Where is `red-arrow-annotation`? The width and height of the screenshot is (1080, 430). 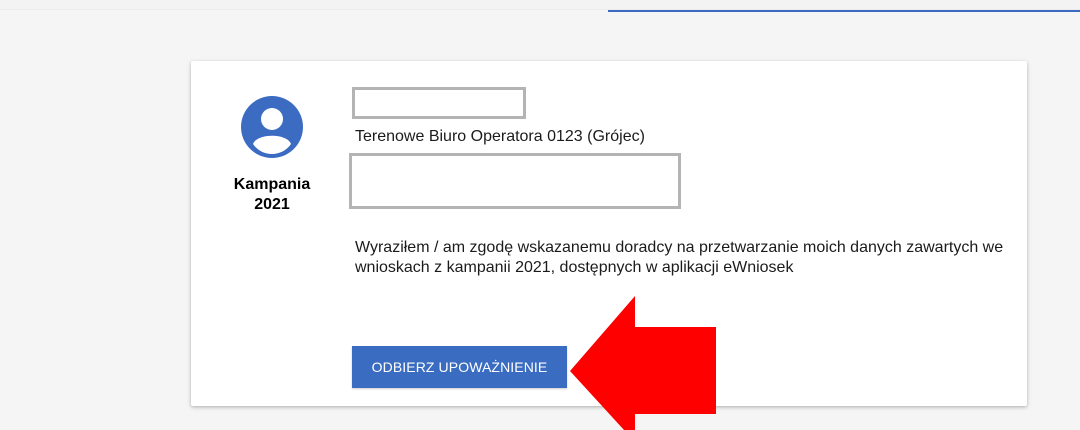
red-arrow-annotation is located at coordinates (643, 363).